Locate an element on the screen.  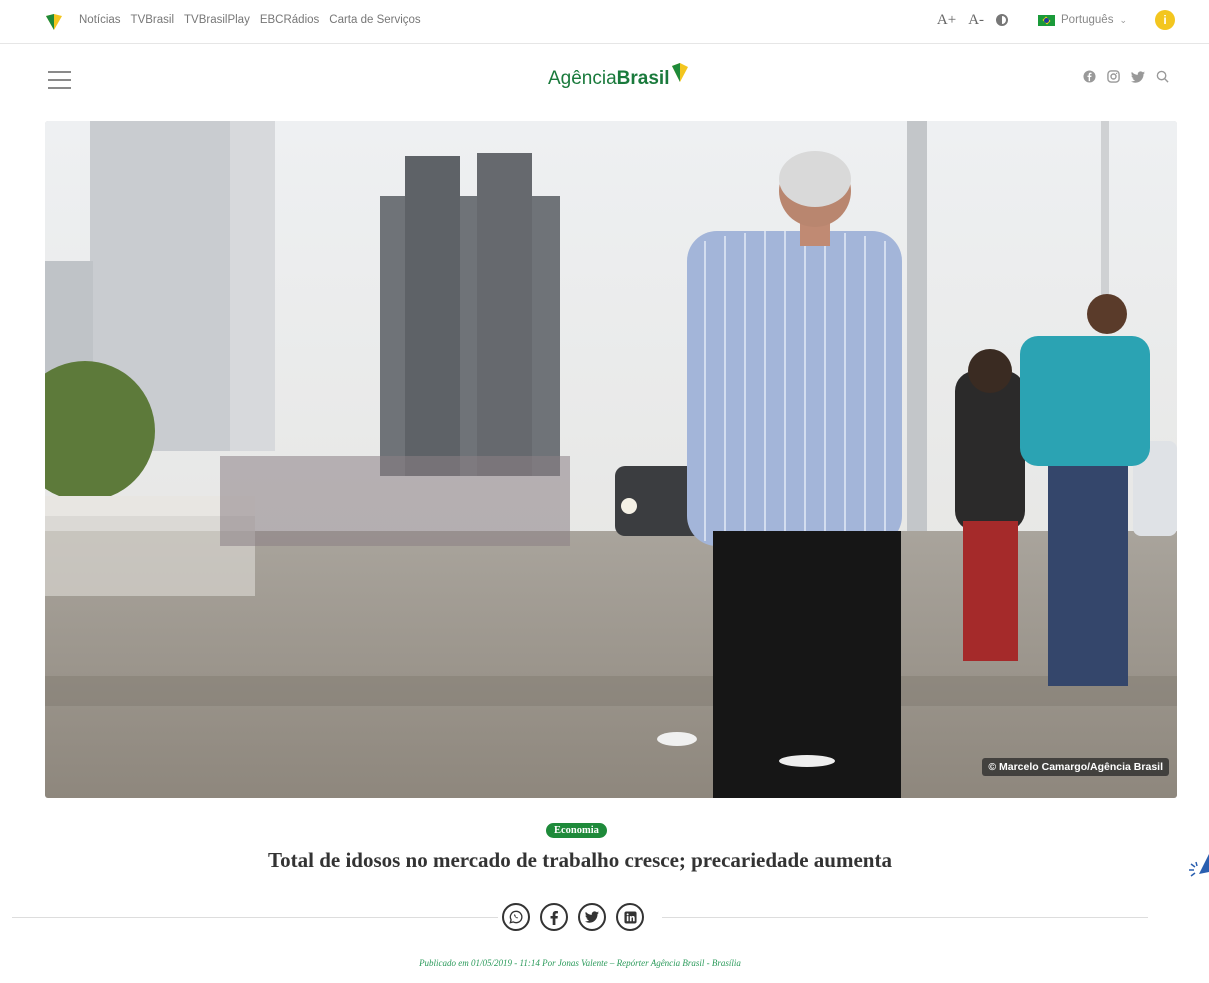
share-linkedin-button is located at coordinates (630, 917).